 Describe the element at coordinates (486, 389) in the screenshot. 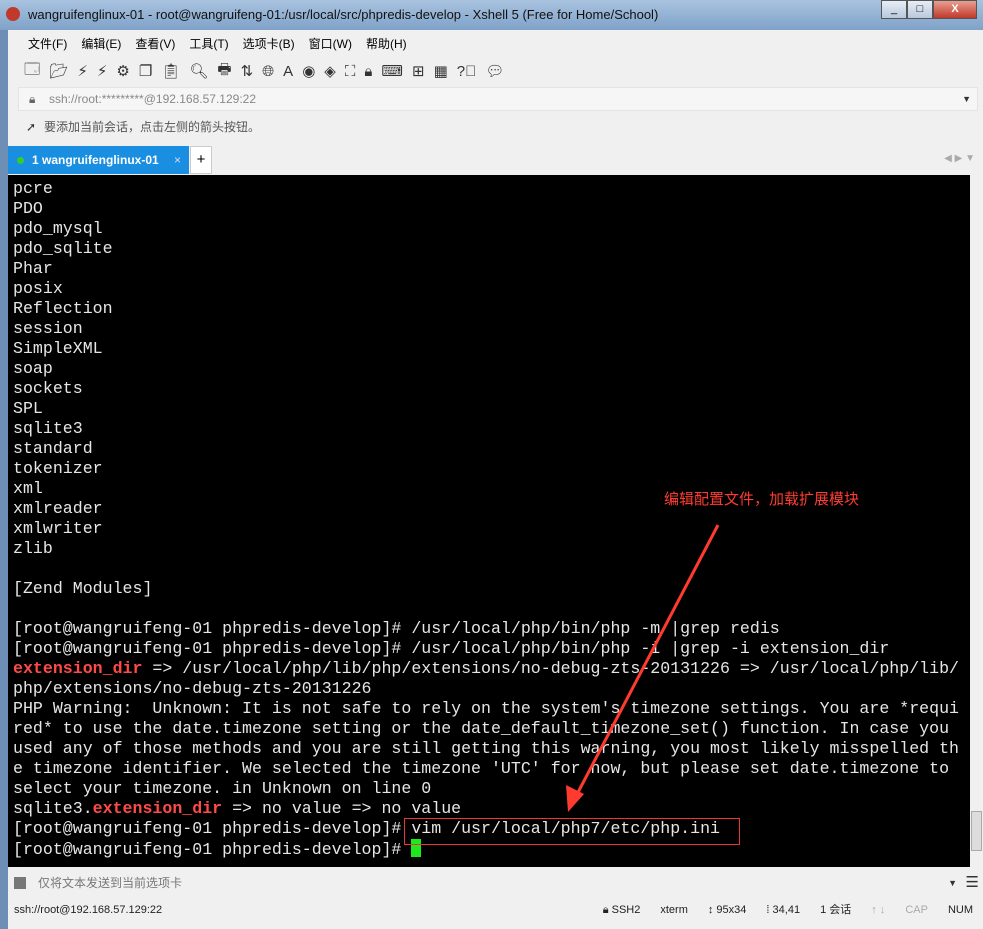

I see `terminal-line: sockets` at that location.